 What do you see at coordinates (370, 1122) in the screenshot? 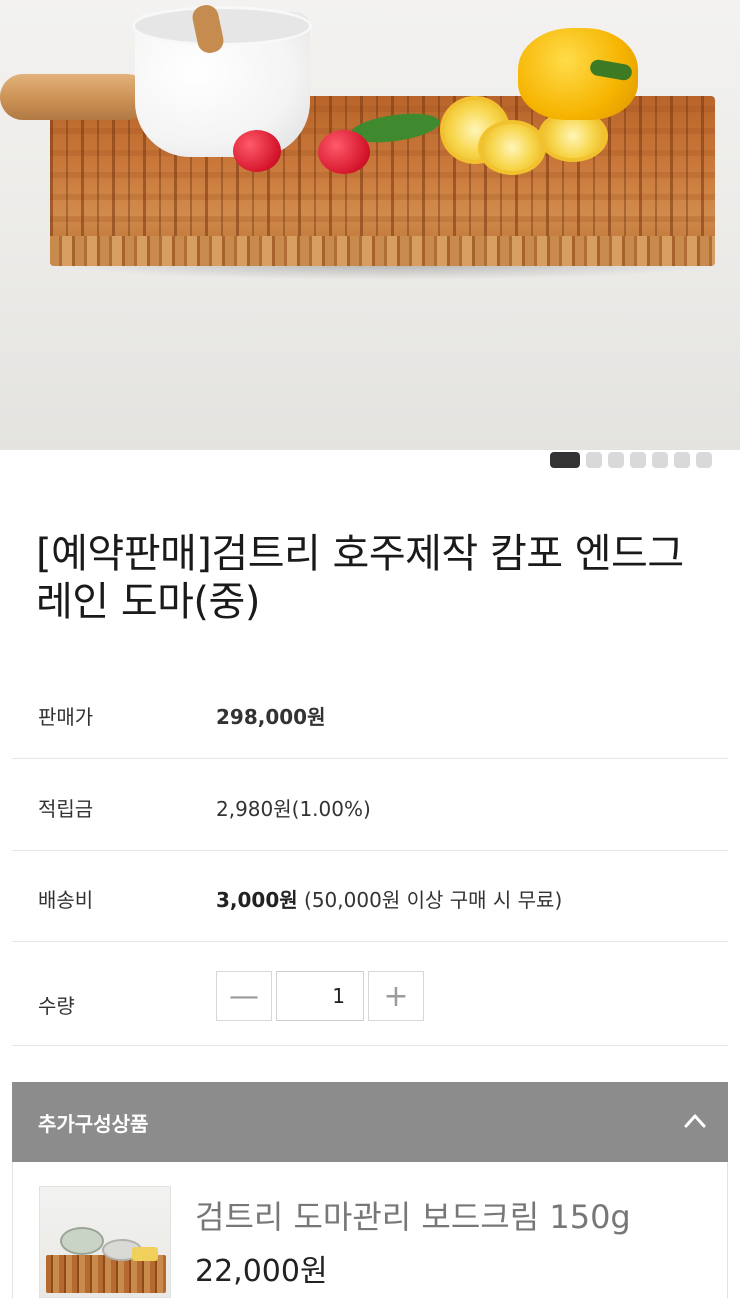
I see `addon-section-header: 추가구성상품` at bounding box center [370, 1122].